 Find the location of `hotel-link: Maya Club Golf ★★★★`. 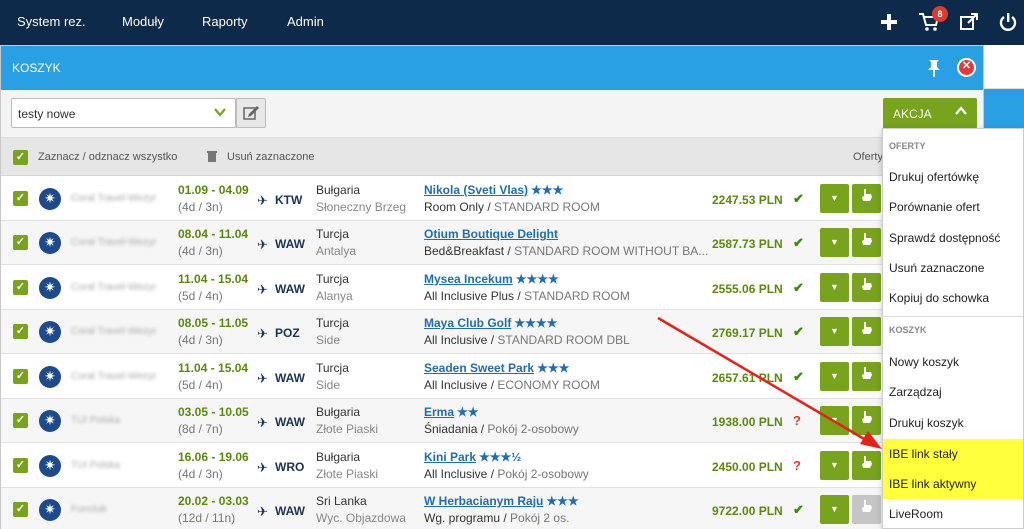

hotel-link: Maya Club Golf ★★★★ is located at coordinates (490, 323).